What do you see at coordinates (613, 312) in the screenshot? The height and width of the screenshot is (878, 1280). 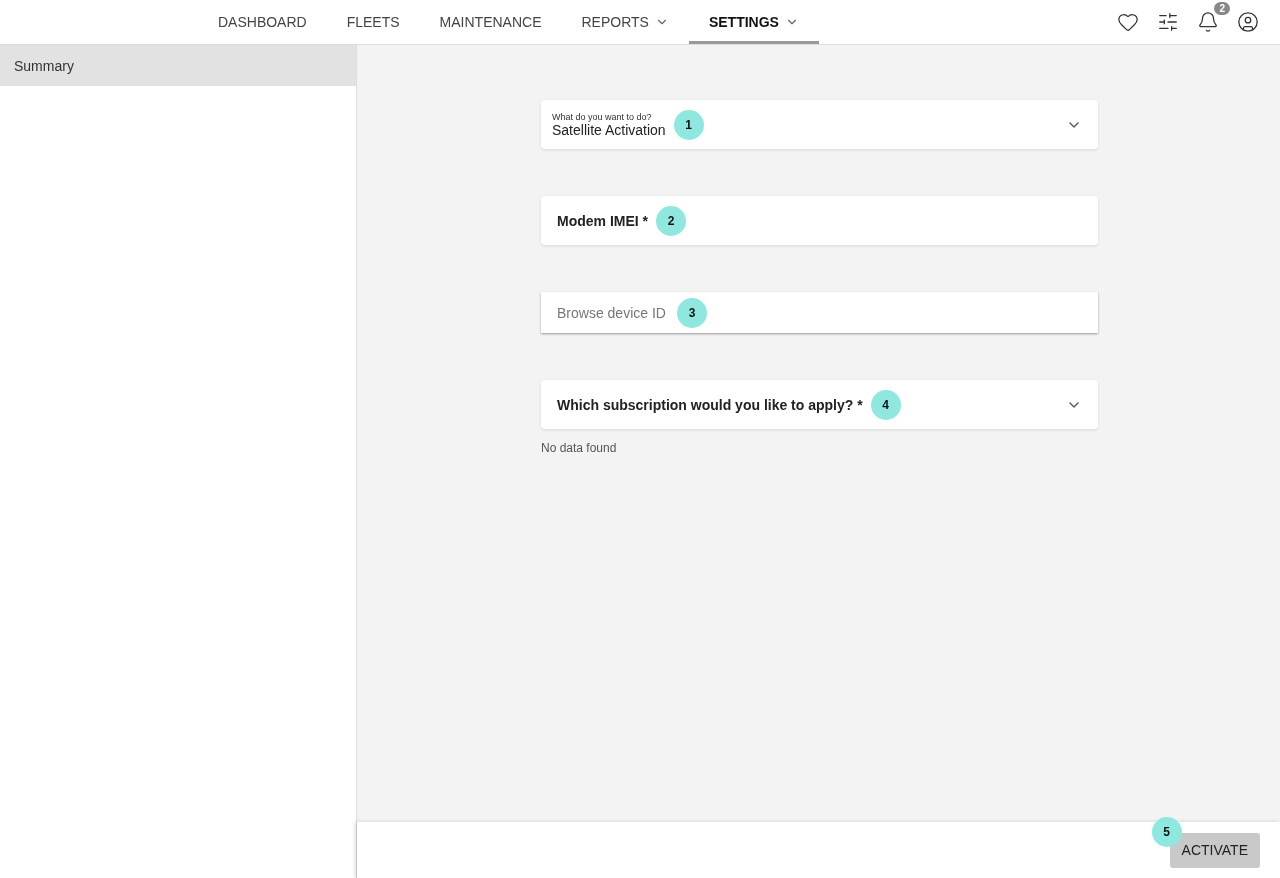 I see `device-id-field: Browse device ID` at bounding box center [613, 312].